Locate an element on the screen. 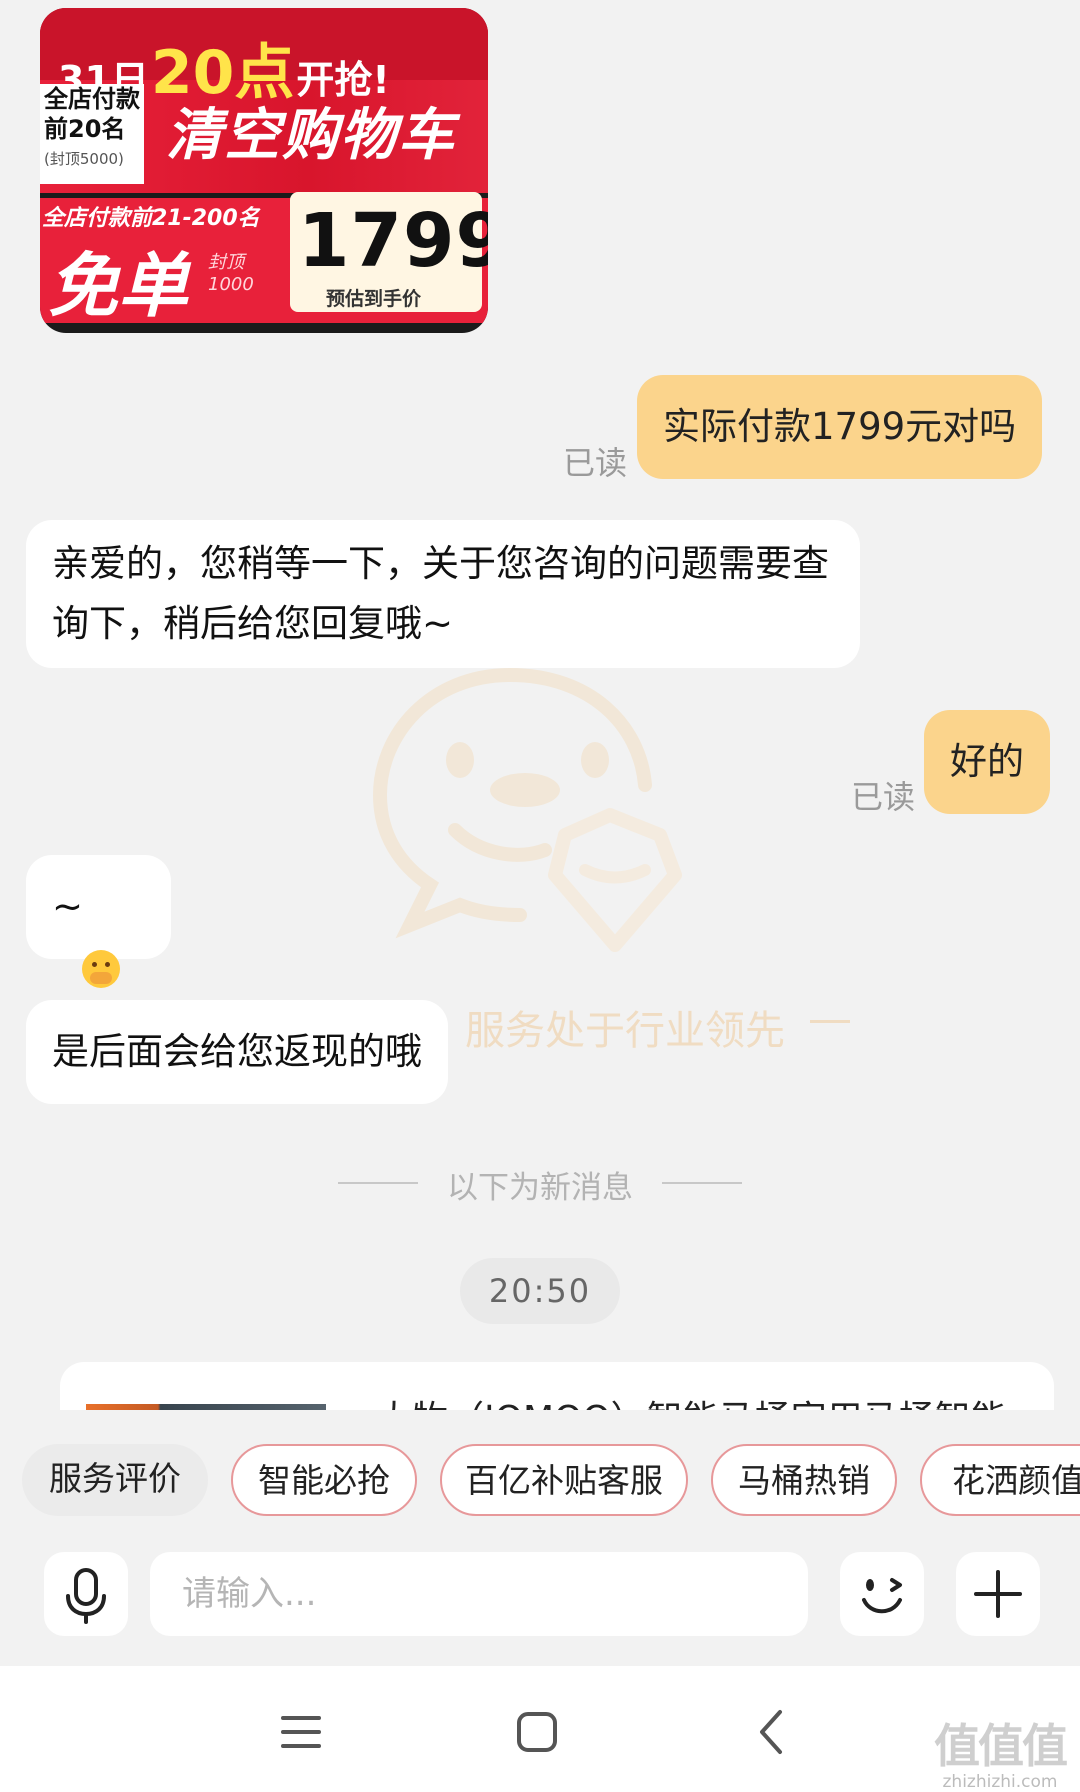 The width and height of the screenshot is (1080, 1792). microphone-icon is located at coordinates (86, 1596).